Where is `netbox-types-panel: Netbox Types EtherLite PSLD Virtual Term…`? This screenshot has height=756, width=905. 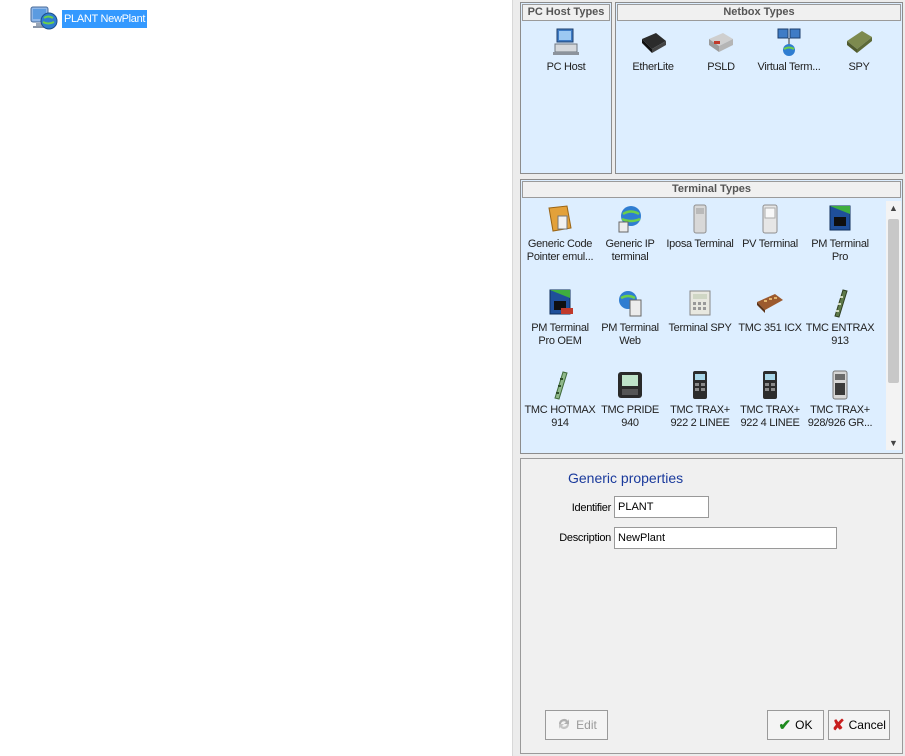
netbox-types-panel: Netbox Types EtherLite PSLD Virtual Term… is located at coordinates (759, 88).